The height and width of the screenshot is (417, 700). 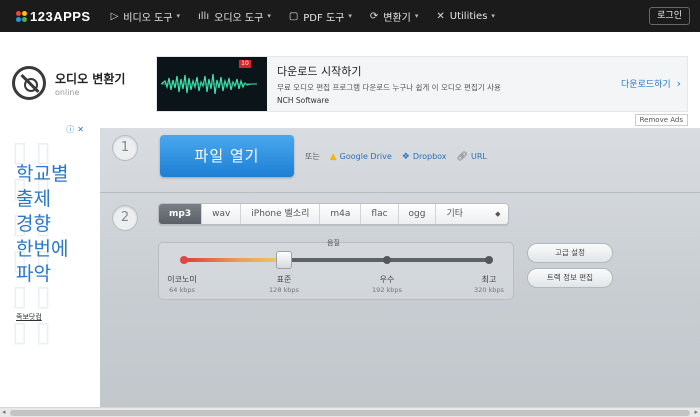 What do you see at coordinates (333, 243) in the screenshot?
I see `quality-title: 음질` at bounding box center [333, 243].